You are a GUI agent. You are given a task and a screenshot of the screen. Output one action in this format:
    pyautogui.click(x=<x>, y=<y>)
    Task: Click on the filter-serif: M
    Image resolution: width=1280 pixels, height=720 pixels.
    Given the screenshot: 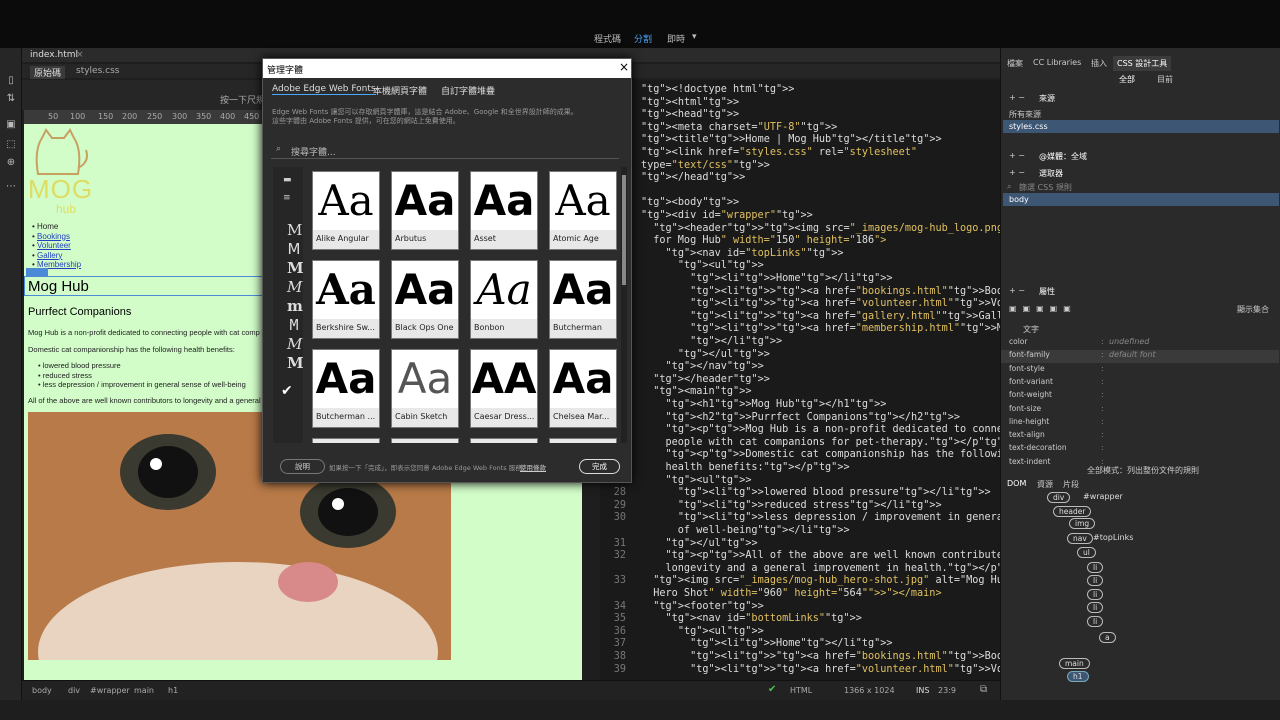 What is the action you would take?
    pyautogui.click(x=294, y=230)
    